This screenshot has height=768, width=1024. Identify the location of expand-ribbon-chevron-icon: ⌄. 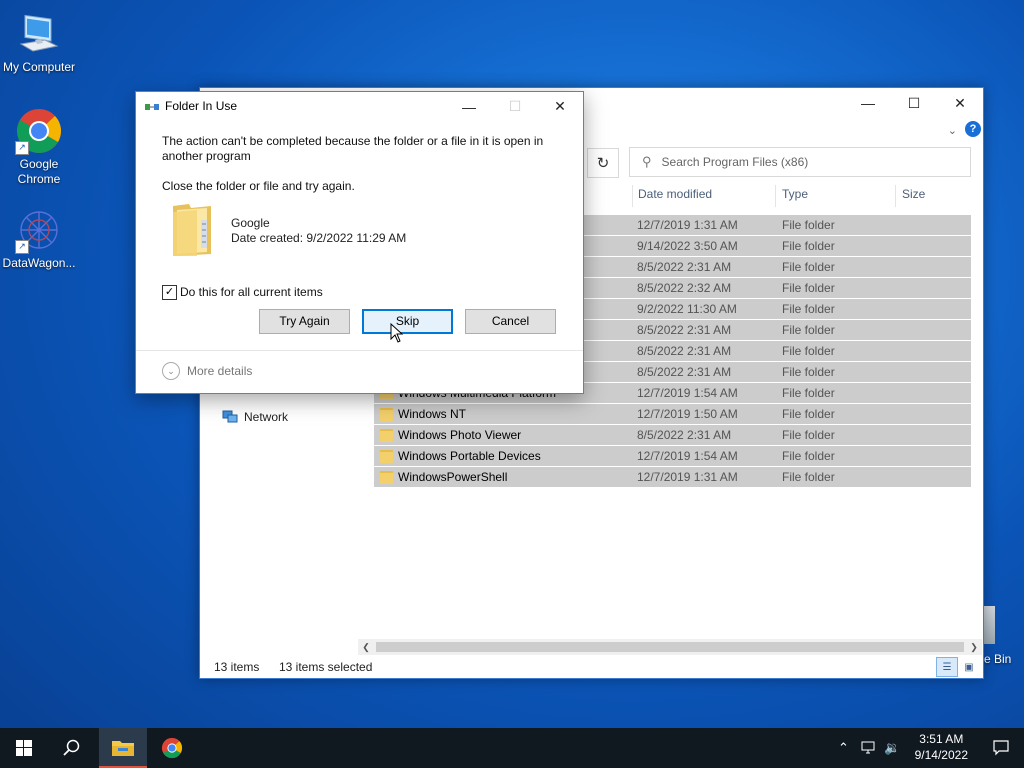
(952, 130).